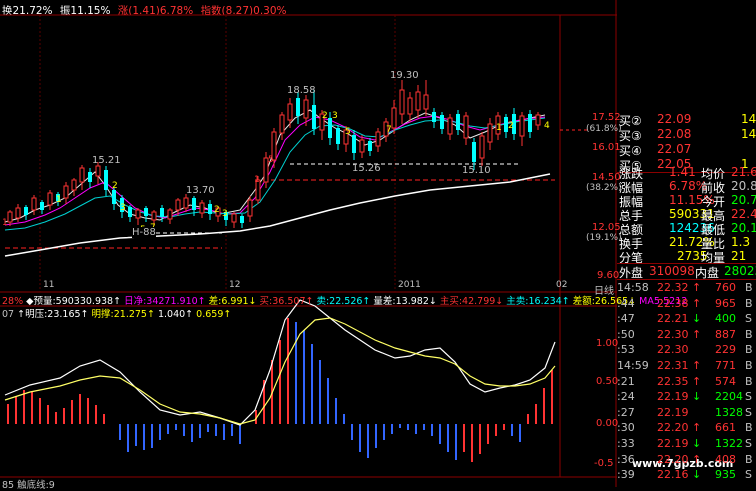 The height and width of the screenshot is (491, 756). I want to click on trade-time: :39, so click(626, 475).